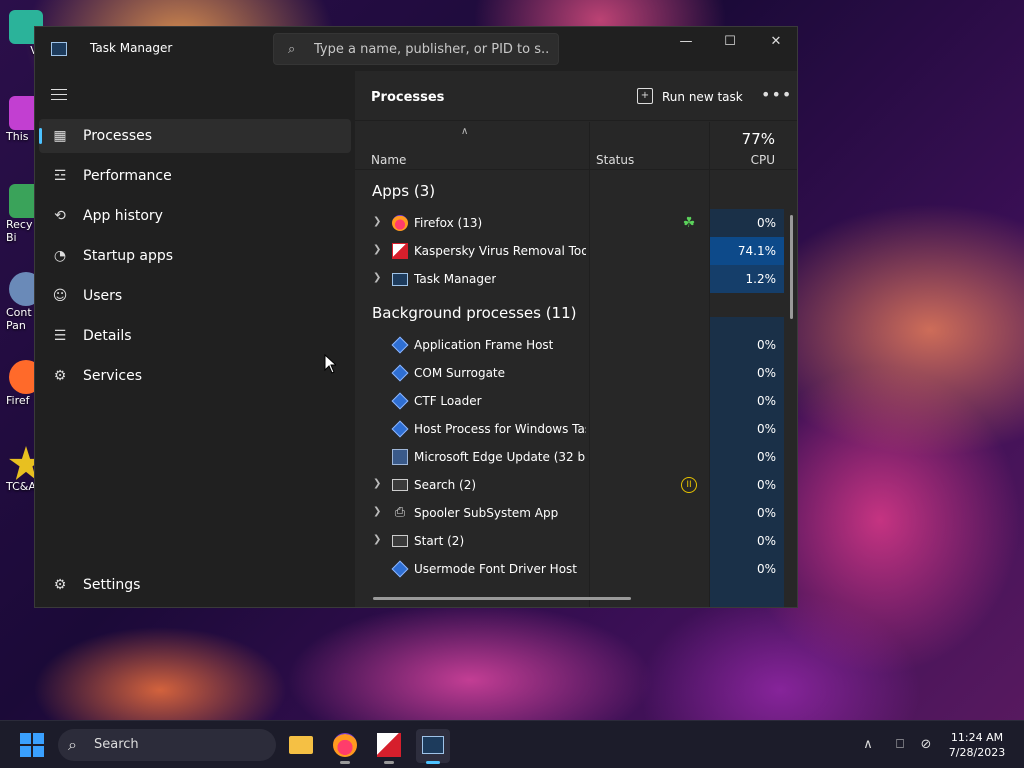 Image resolution: width=1024 pixels, height=768 pixels. Describe the element at coordinates (195, 216) in the screenshot. I see `sidebar-item-app-history: ⟲ App history` at that location.